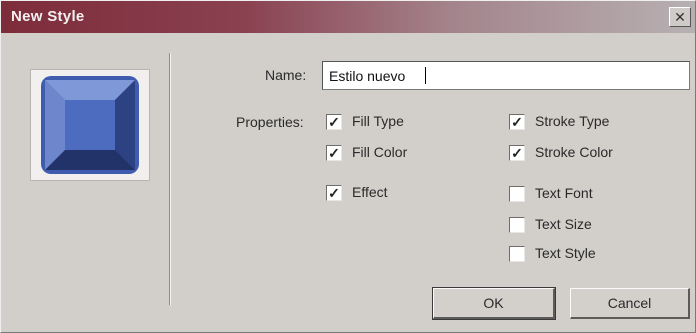 The height and width of the screenshot is (333, 696). I want to click on properties-label: Properties:, so click(270, 122).